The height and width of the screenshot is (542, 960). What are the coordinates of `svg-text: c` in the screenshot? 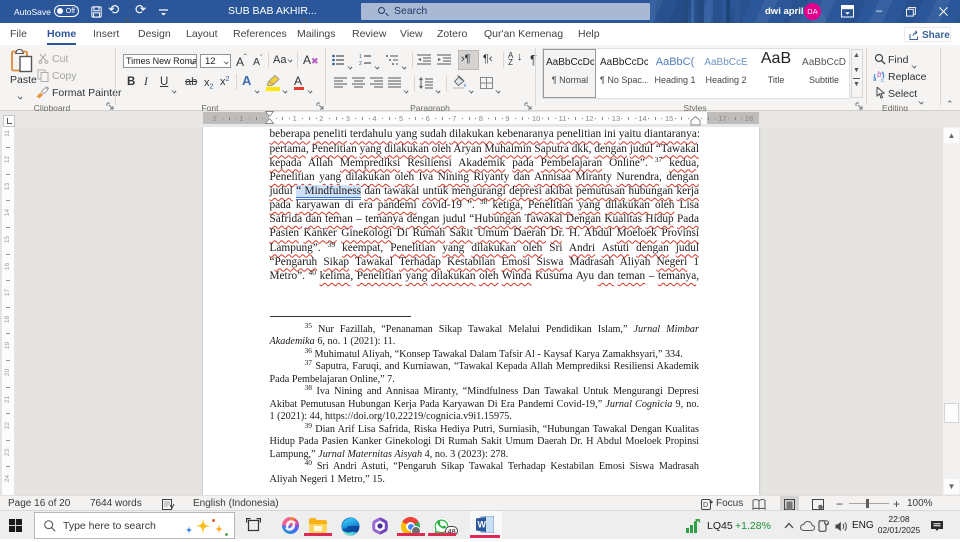 It's located at (882, 80).